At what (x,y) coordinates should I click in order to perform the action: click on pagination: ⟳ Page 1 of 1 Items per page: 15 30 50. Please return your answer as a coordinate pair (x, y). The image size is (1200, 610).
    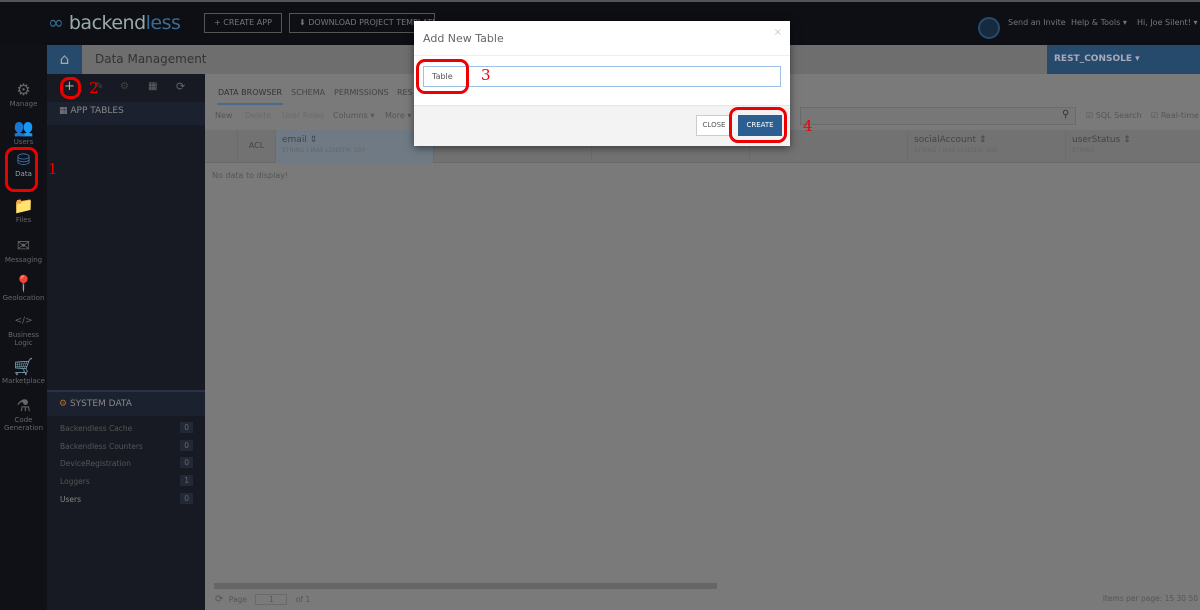
    Looking at the image, I should click on (706, 599).